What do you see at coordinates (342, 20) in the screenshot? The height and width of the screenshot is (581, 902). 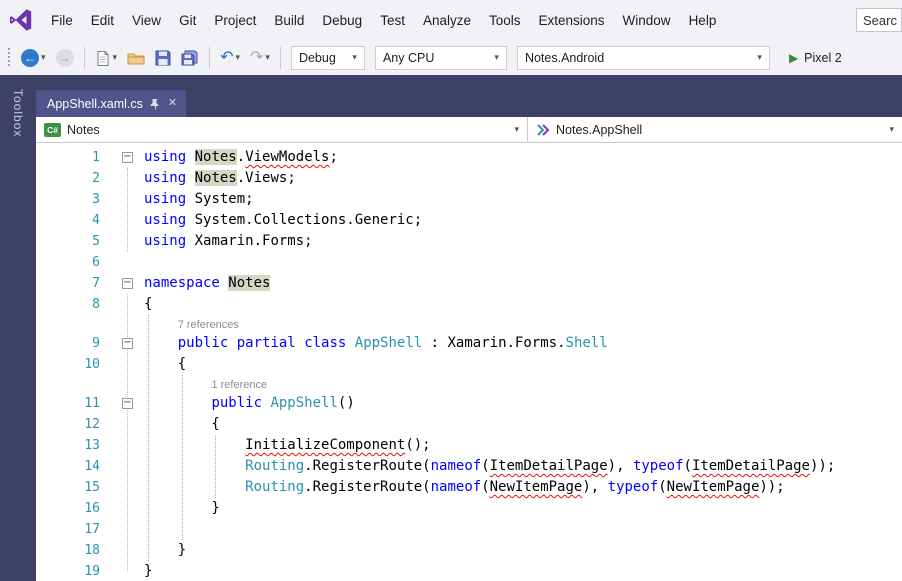 I see `menu-debug: Debug` at bounding box center [342, 20].